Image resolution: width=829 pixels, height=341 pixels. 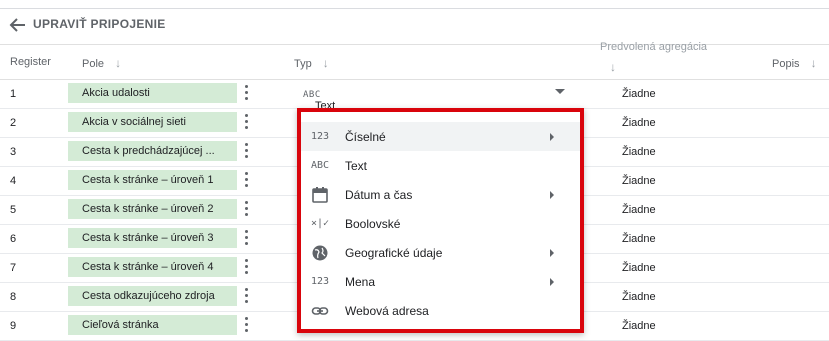 What do you see at coordinates (13, 268) in the screenshot?
I see `row-number: 7` at bounding box center [13, 268].